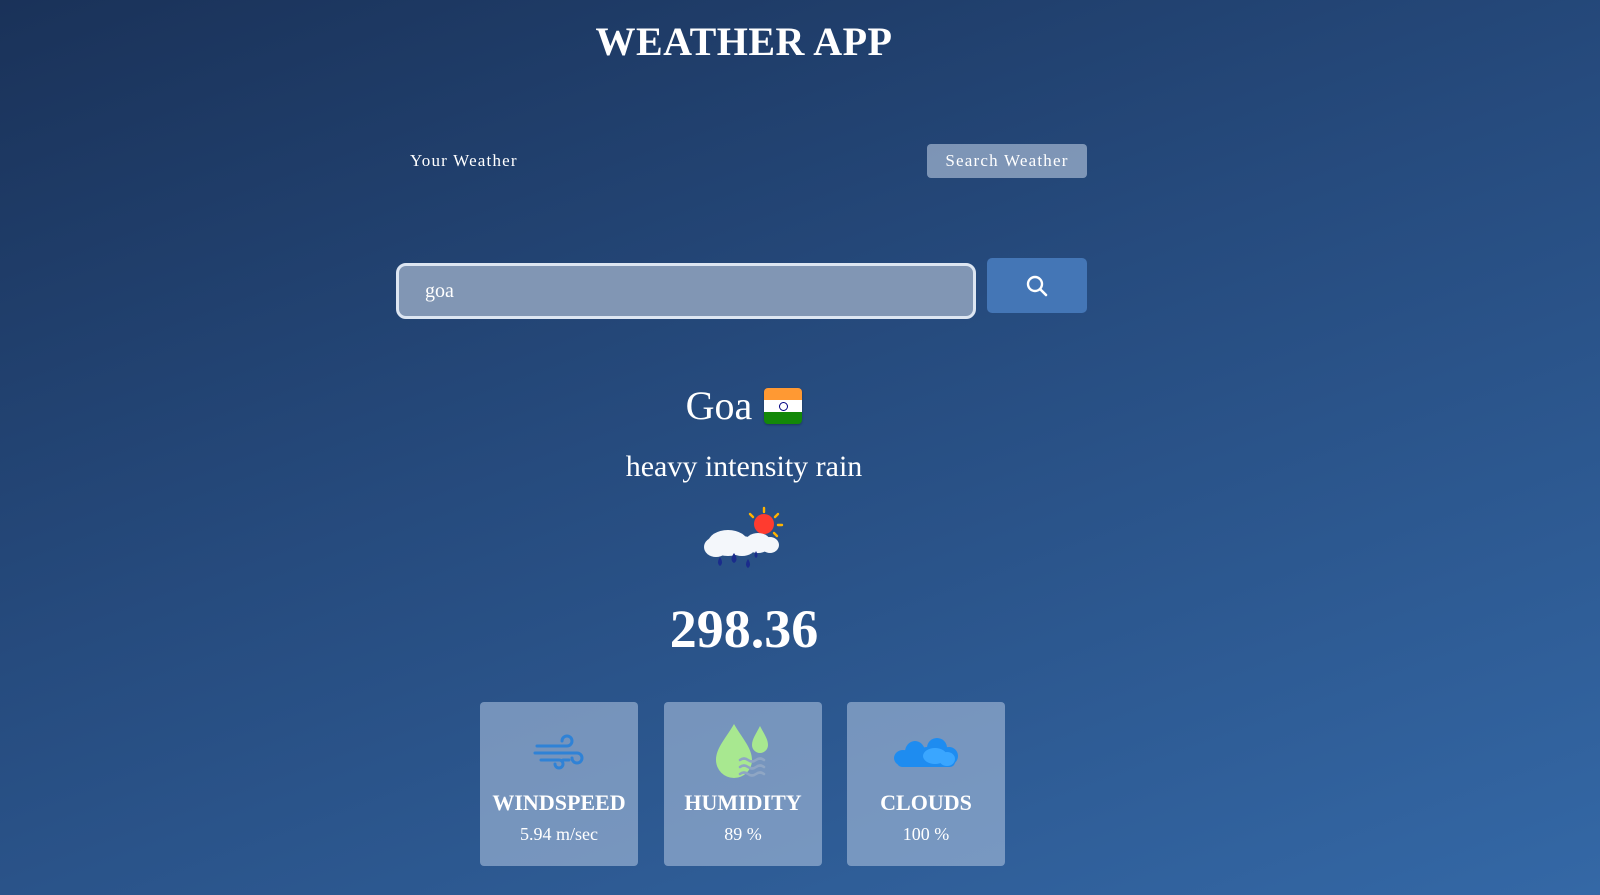 The width and height of the screenshot is (1600, 895). What do you see at coordinates (1007, 161) in the screenshot?
I see `tab-search-weather: Search Weather` at bounding box center [1007, 161].